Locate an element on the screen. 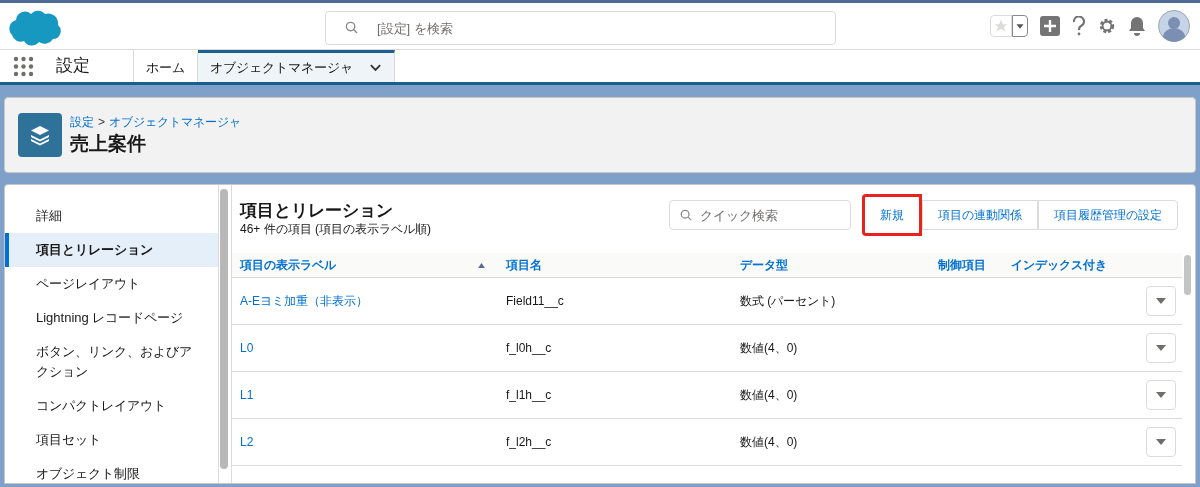  avatar-icon is located at coordinates (1174, 26).